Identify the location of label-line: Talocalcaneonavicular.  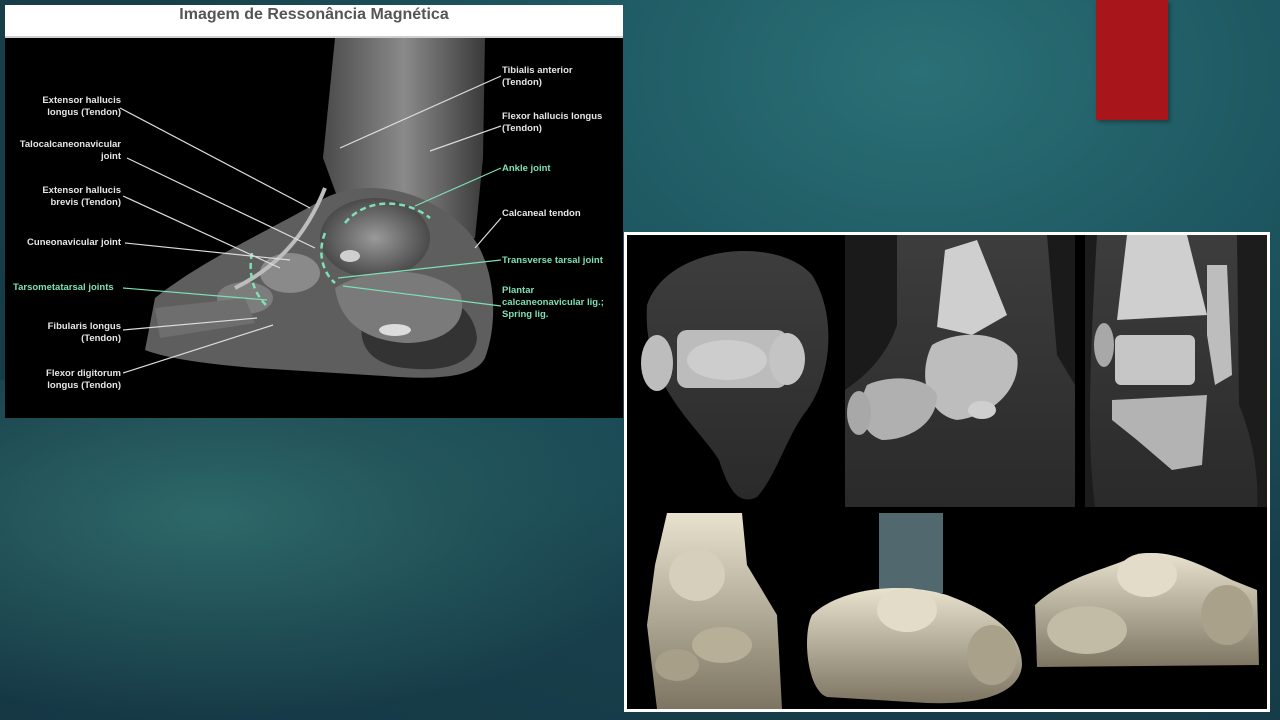
(70, 144).